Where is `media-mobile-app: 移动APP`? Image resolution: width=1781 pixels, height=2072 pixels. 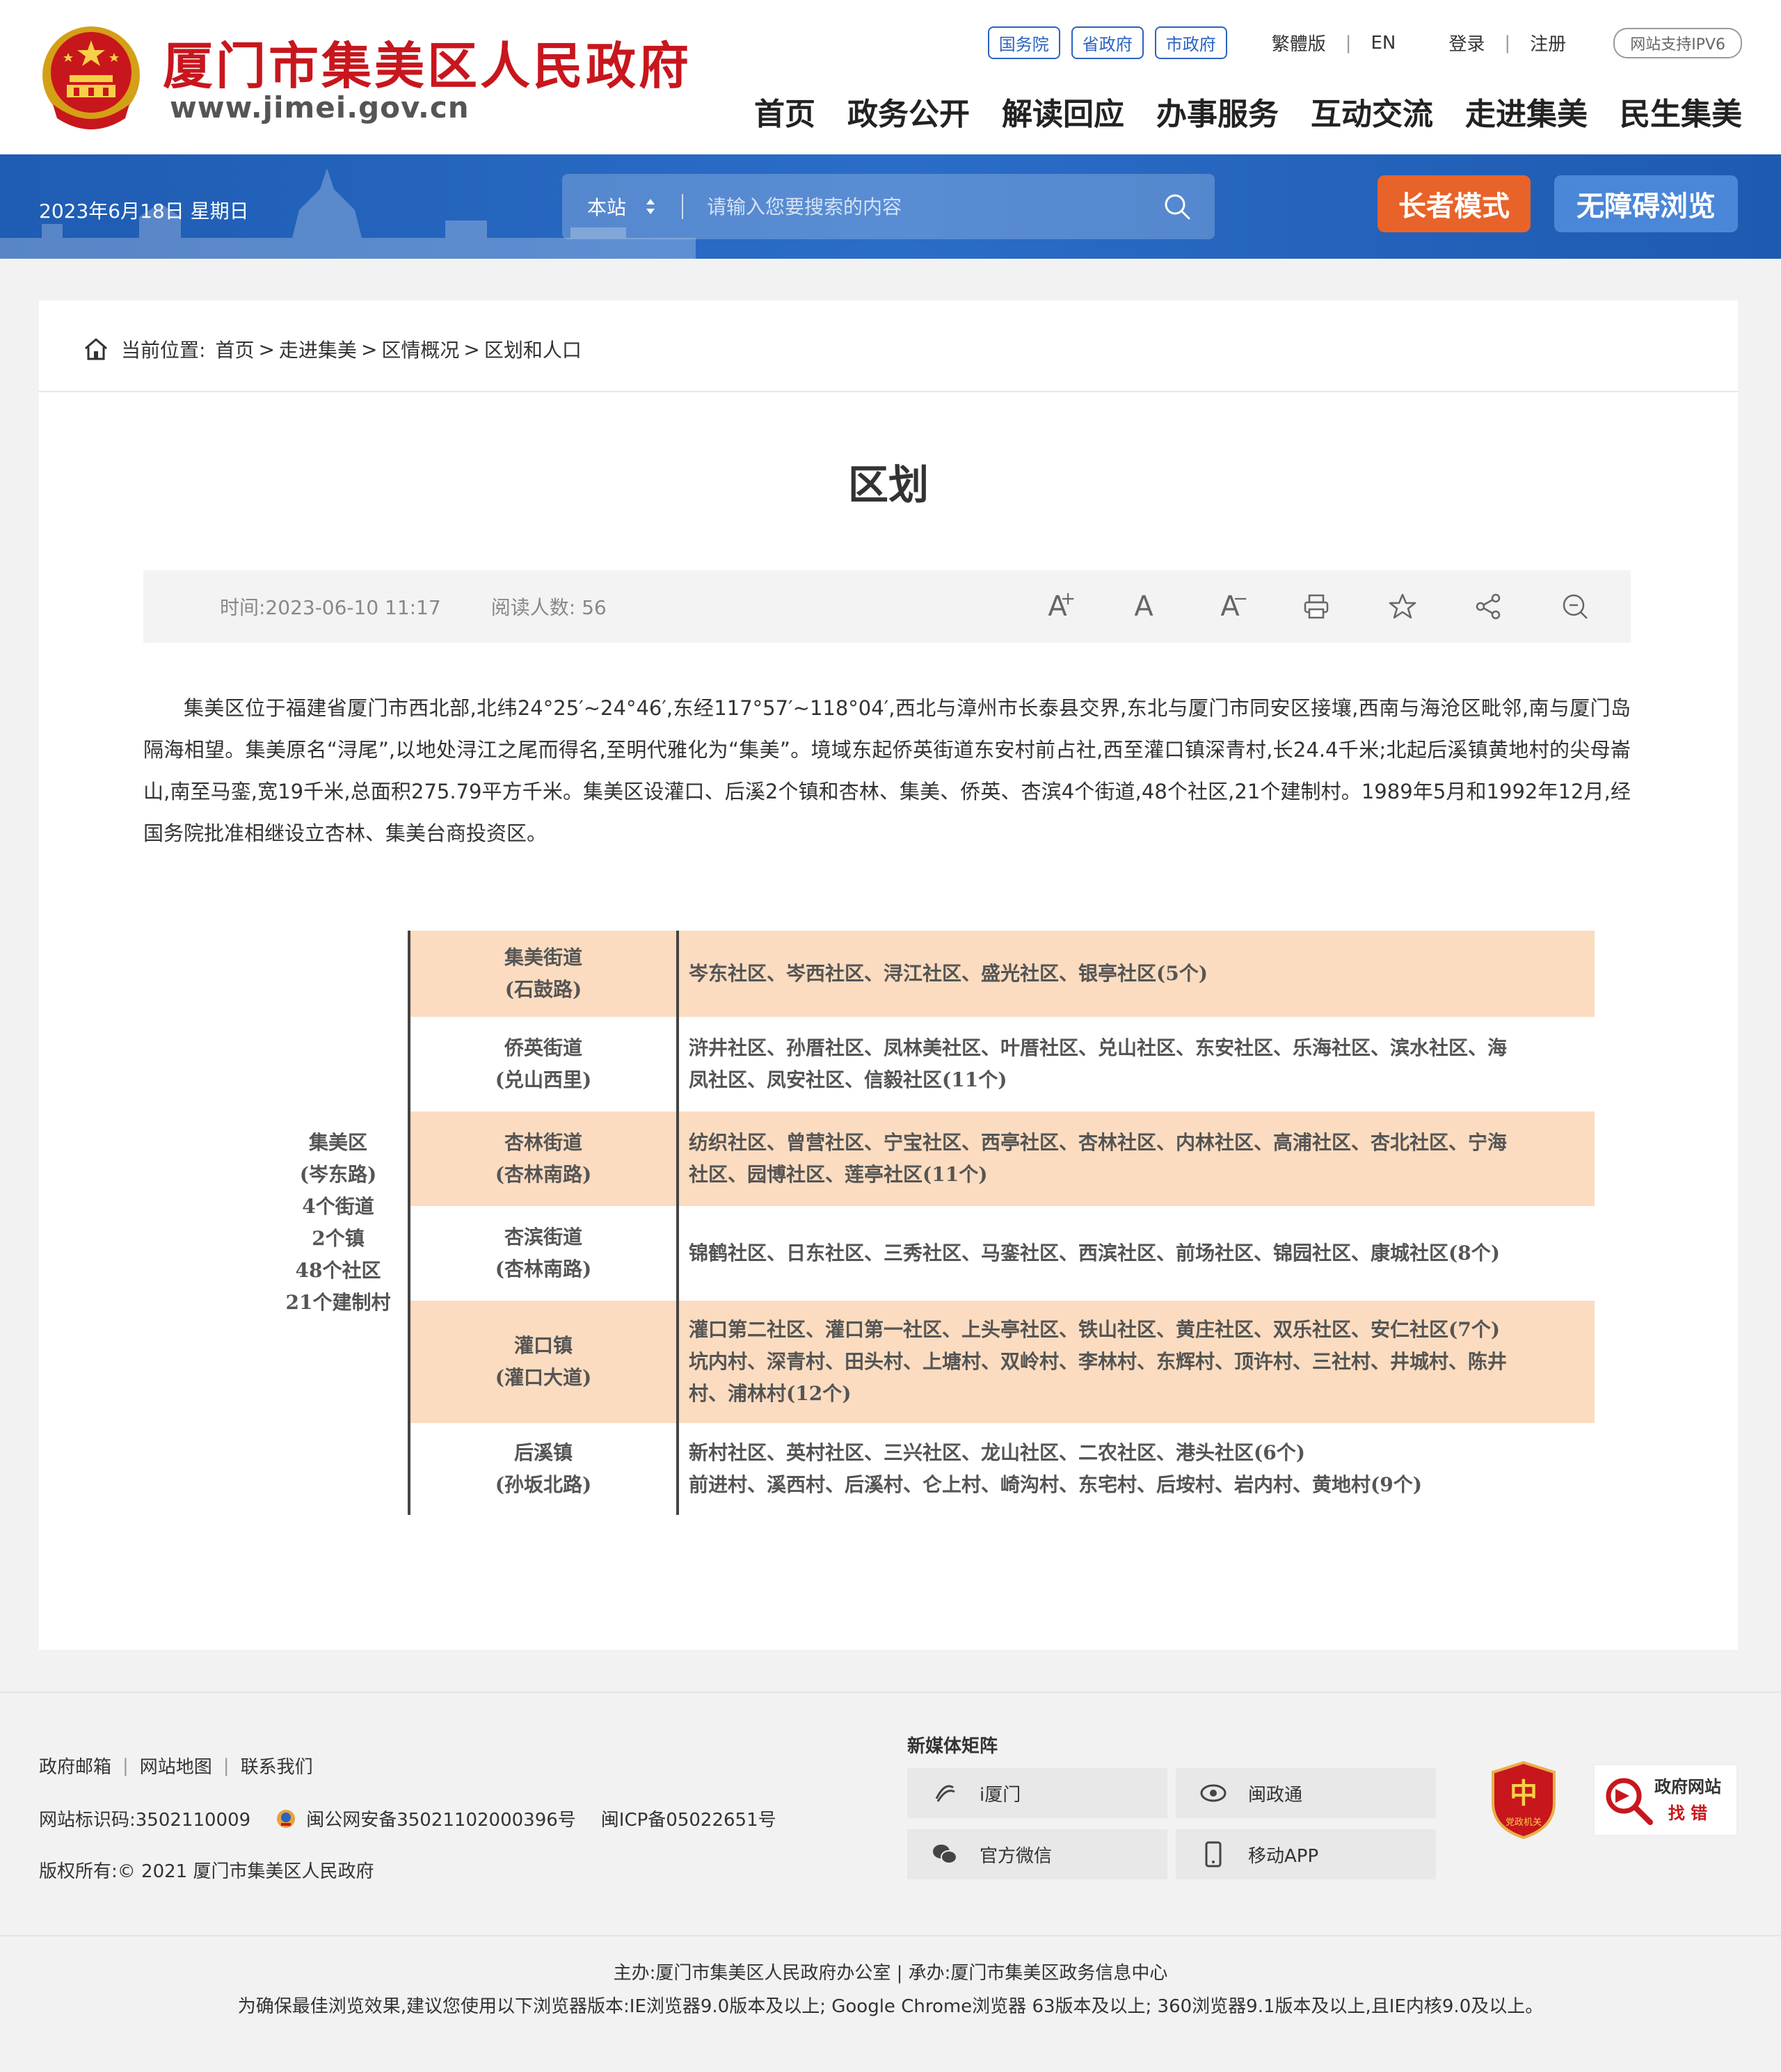
media-mobile-app: 移动APP is located at coordinates (1306, 1854).